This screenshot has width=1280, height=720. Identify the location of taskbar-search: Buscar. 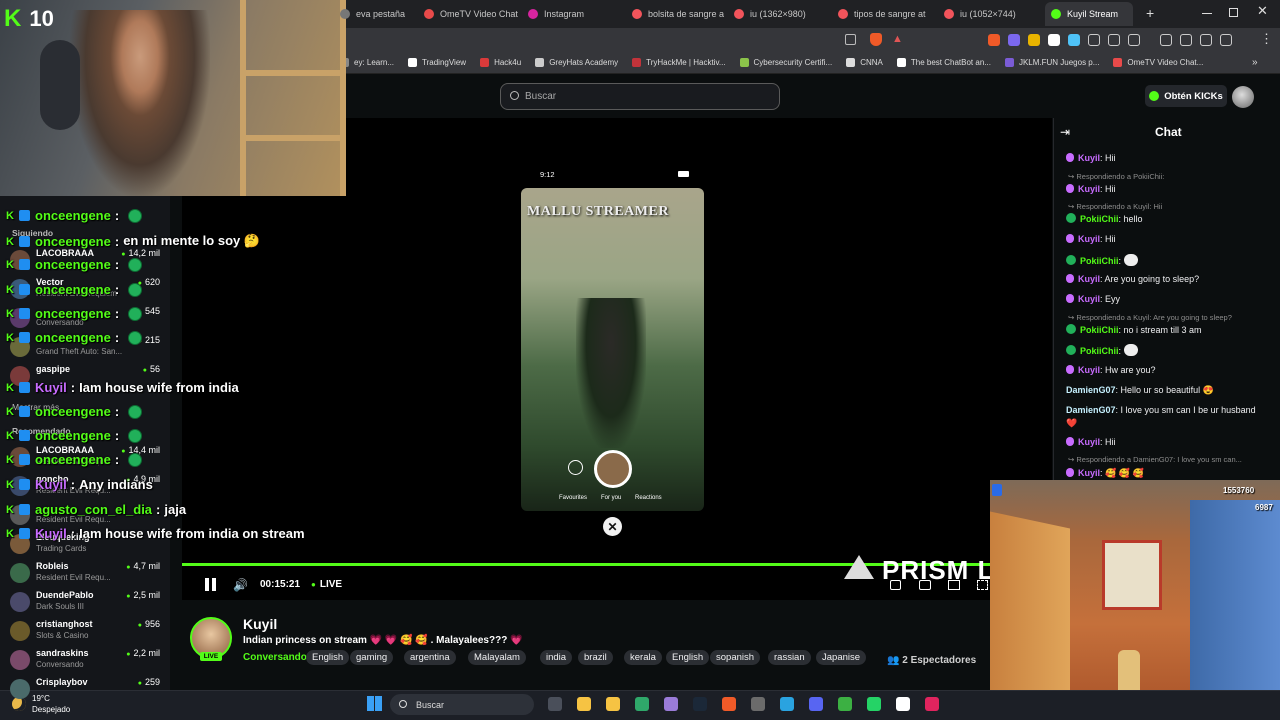
(462, 704).